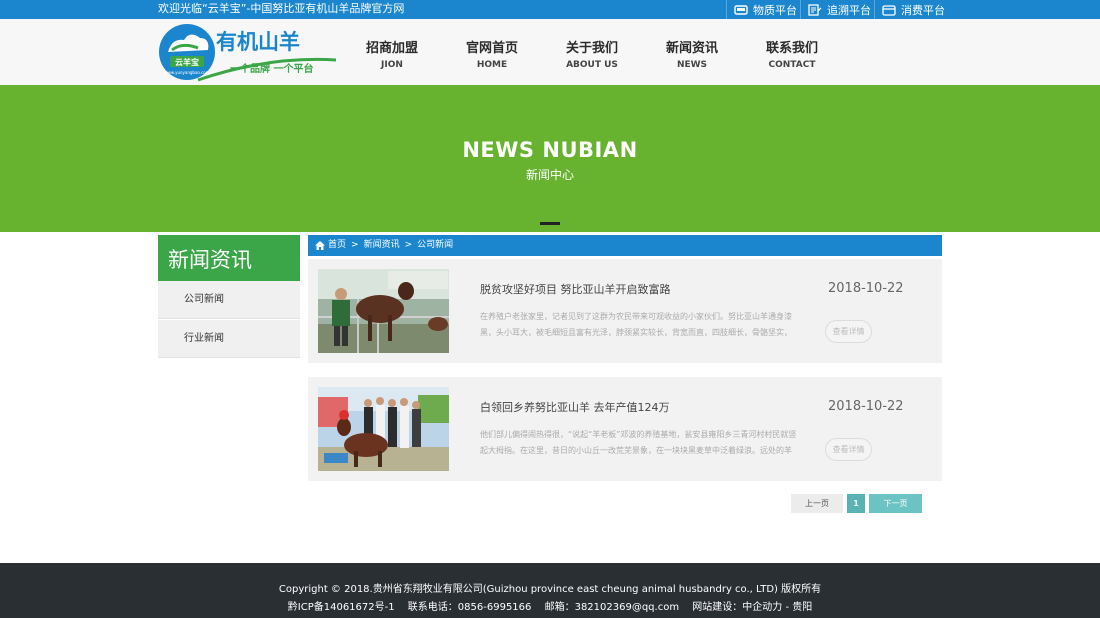  What do you see at coordinates (575, 289) in the screenshot?
I see `news-title: 脱贫攻坚好项目 努比亚山羊开启致富路` at bounding box center [575, 289].